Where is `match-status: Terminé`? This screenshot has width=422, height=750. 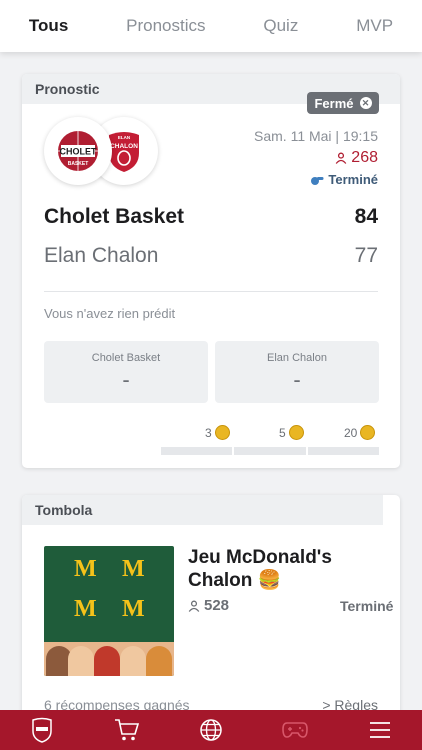 match-status: Terminé is located at coordinates (344, 179).